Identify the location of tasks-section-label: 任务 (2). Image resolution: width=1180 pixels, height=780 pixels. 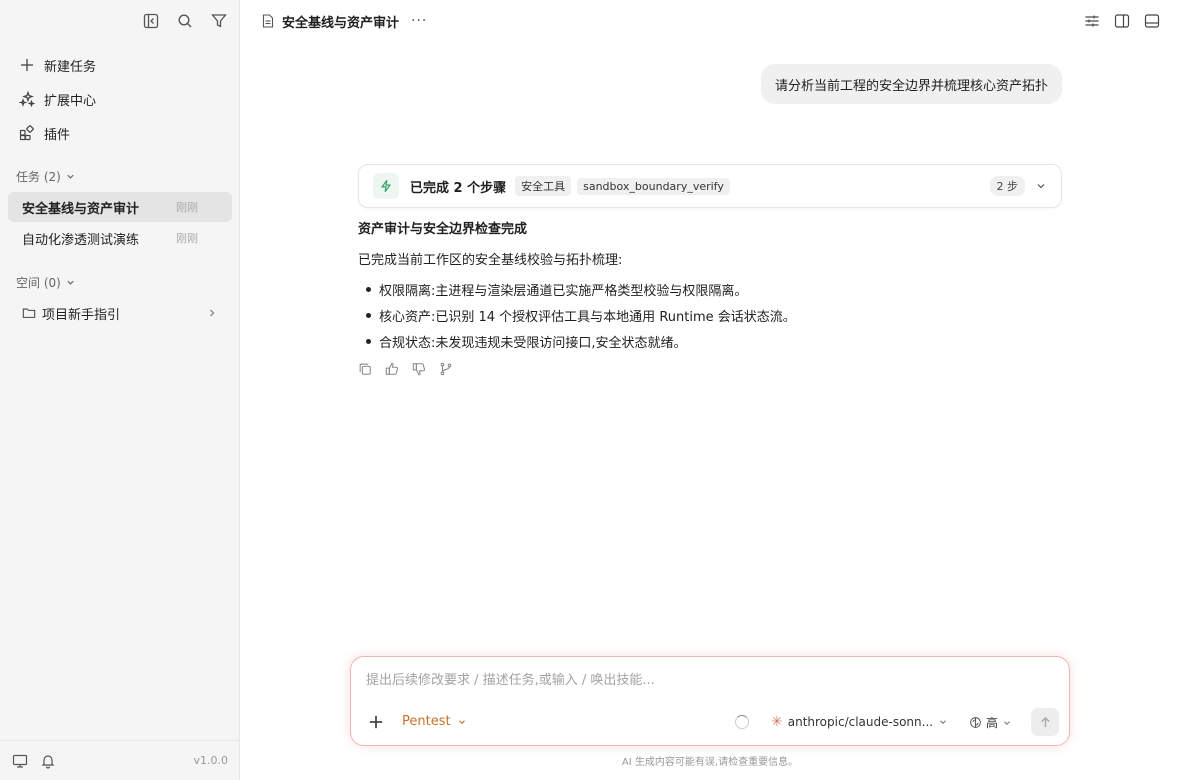
(38, 177).